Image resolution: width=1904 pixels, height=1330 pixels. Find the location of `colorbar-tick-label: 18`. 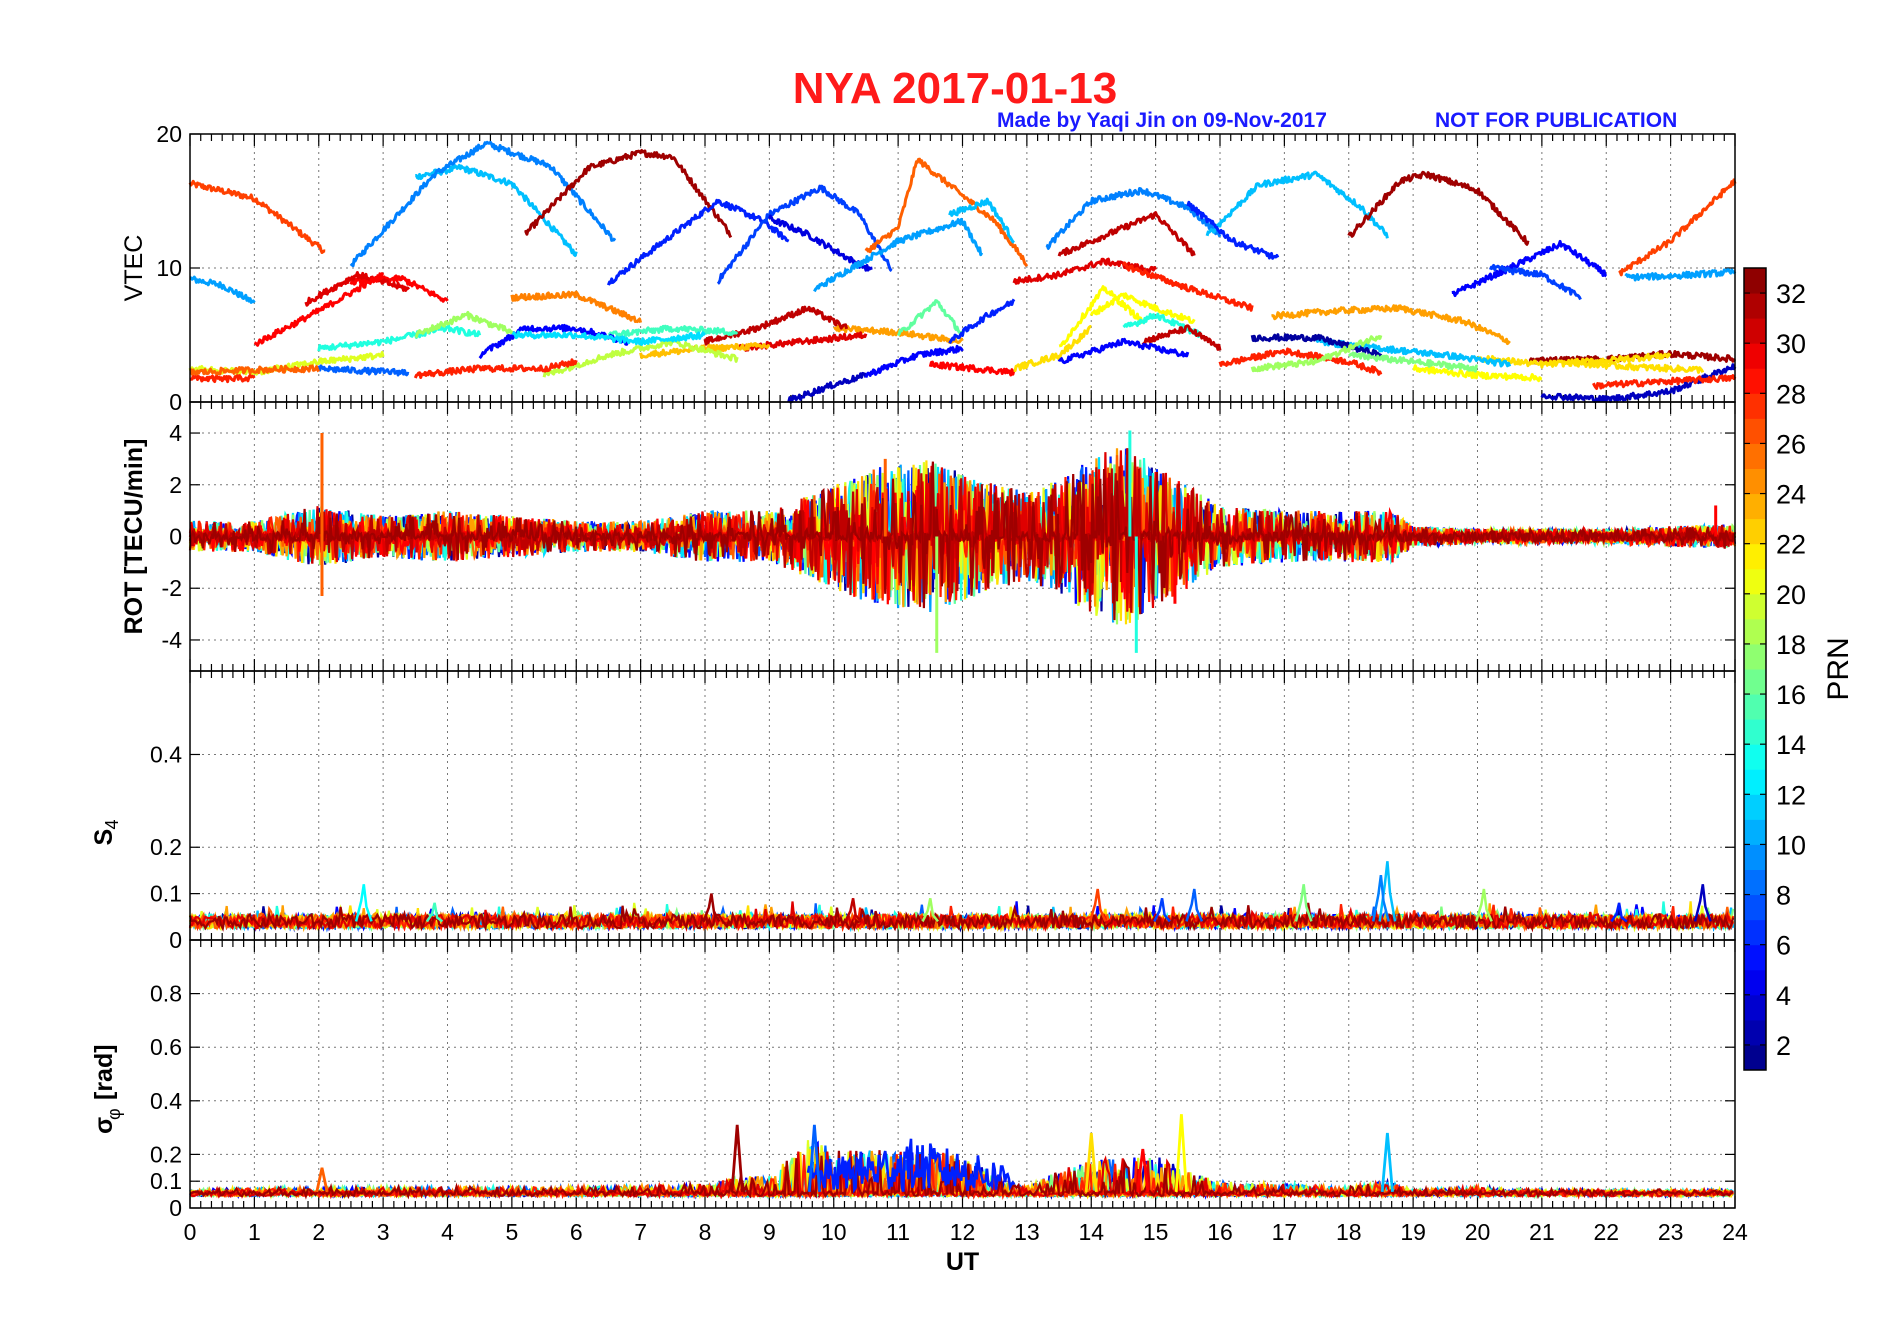

colorbar-tick-label: 18 is located at coordinates (1791, 645).